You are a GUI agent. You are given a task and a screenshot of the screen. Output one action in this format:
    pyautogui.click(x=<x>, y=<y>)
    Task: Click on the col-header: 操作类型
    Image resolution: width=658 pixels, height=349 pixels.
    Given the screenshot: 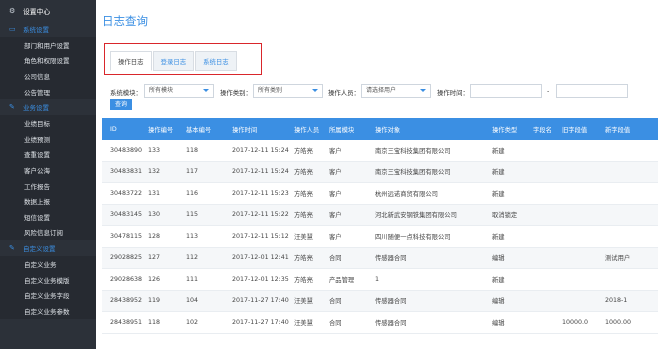 What is the action you would take?
    pyautogui.click(x=512, y=129)
    